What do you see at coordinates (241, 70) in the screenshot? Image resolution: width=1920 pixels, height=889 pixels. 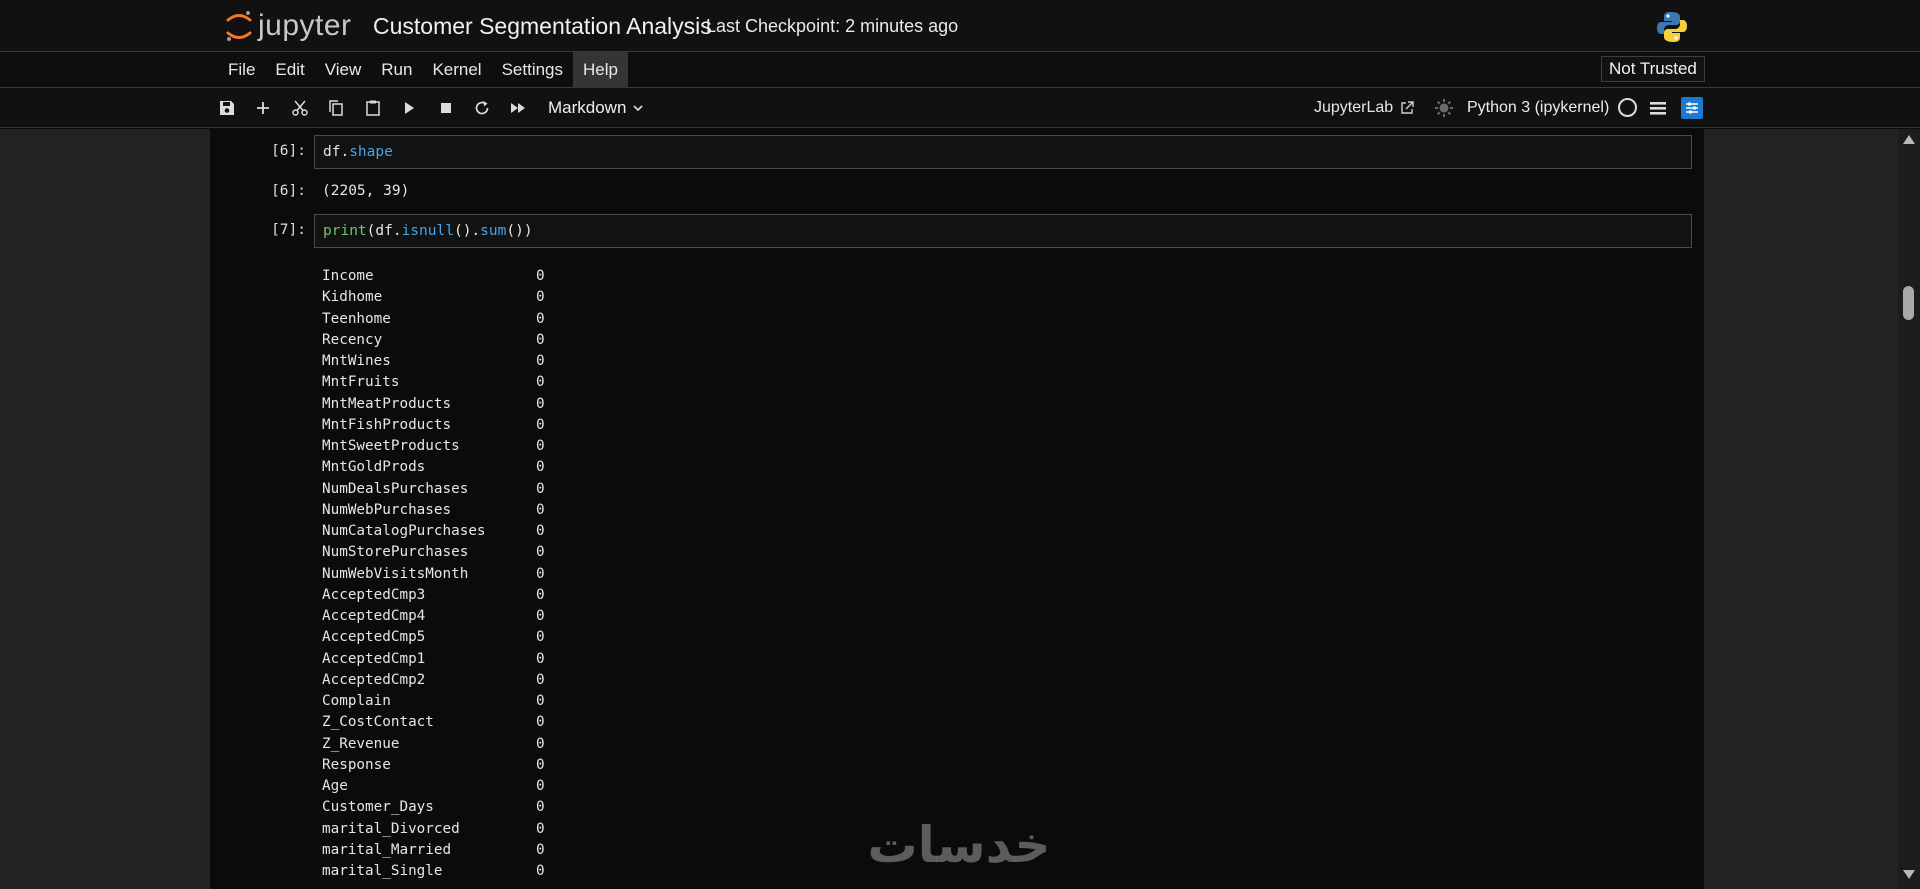 I see `menu-file: File` at bounding box center [241, 70].